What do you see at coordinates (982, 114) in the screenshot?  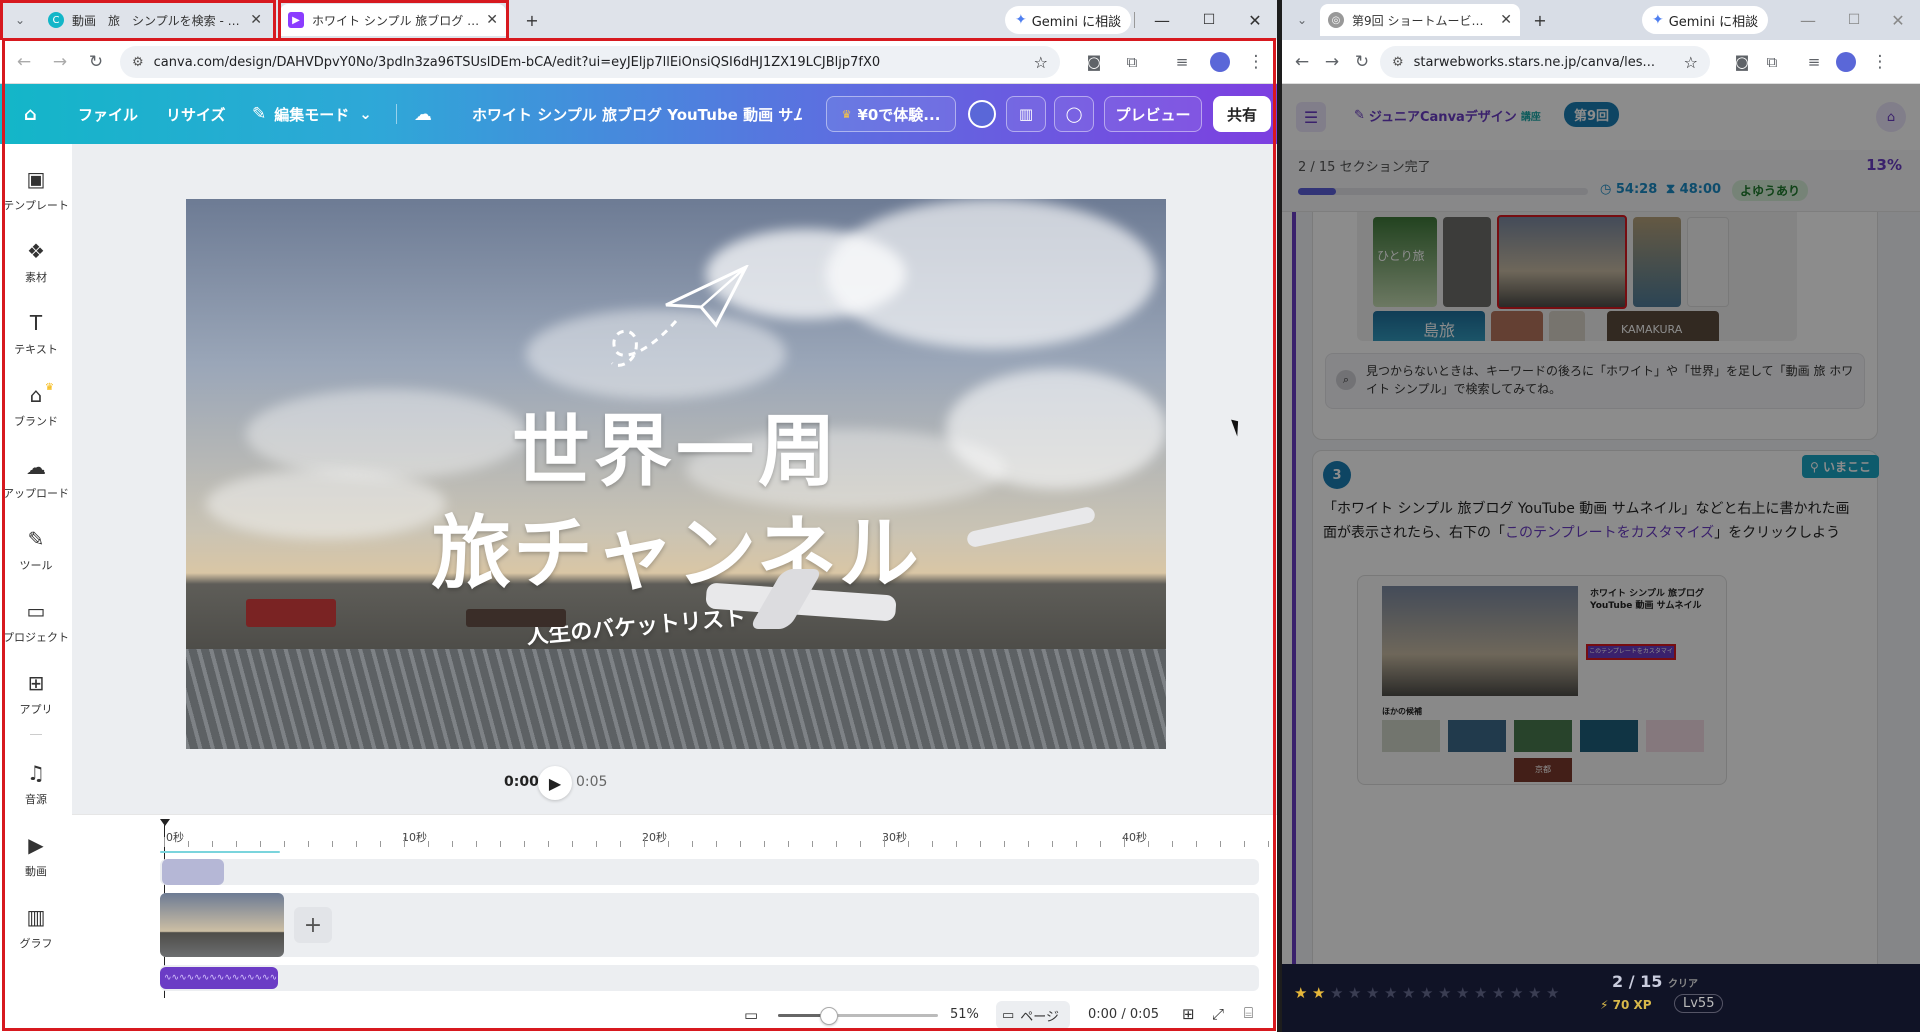 I see `color-avatar` at bounding box center [982, 114].